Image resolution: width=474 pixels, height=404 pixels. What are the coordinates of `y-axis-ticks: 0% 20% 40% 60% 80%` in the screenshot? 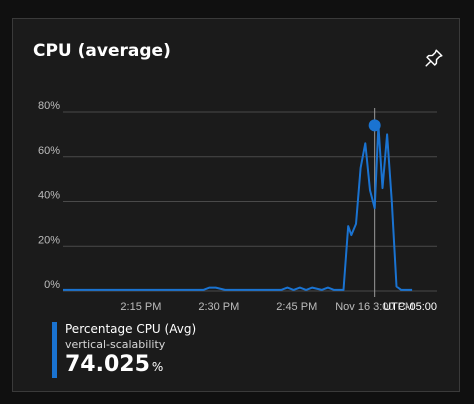 It's located at (49, 195).